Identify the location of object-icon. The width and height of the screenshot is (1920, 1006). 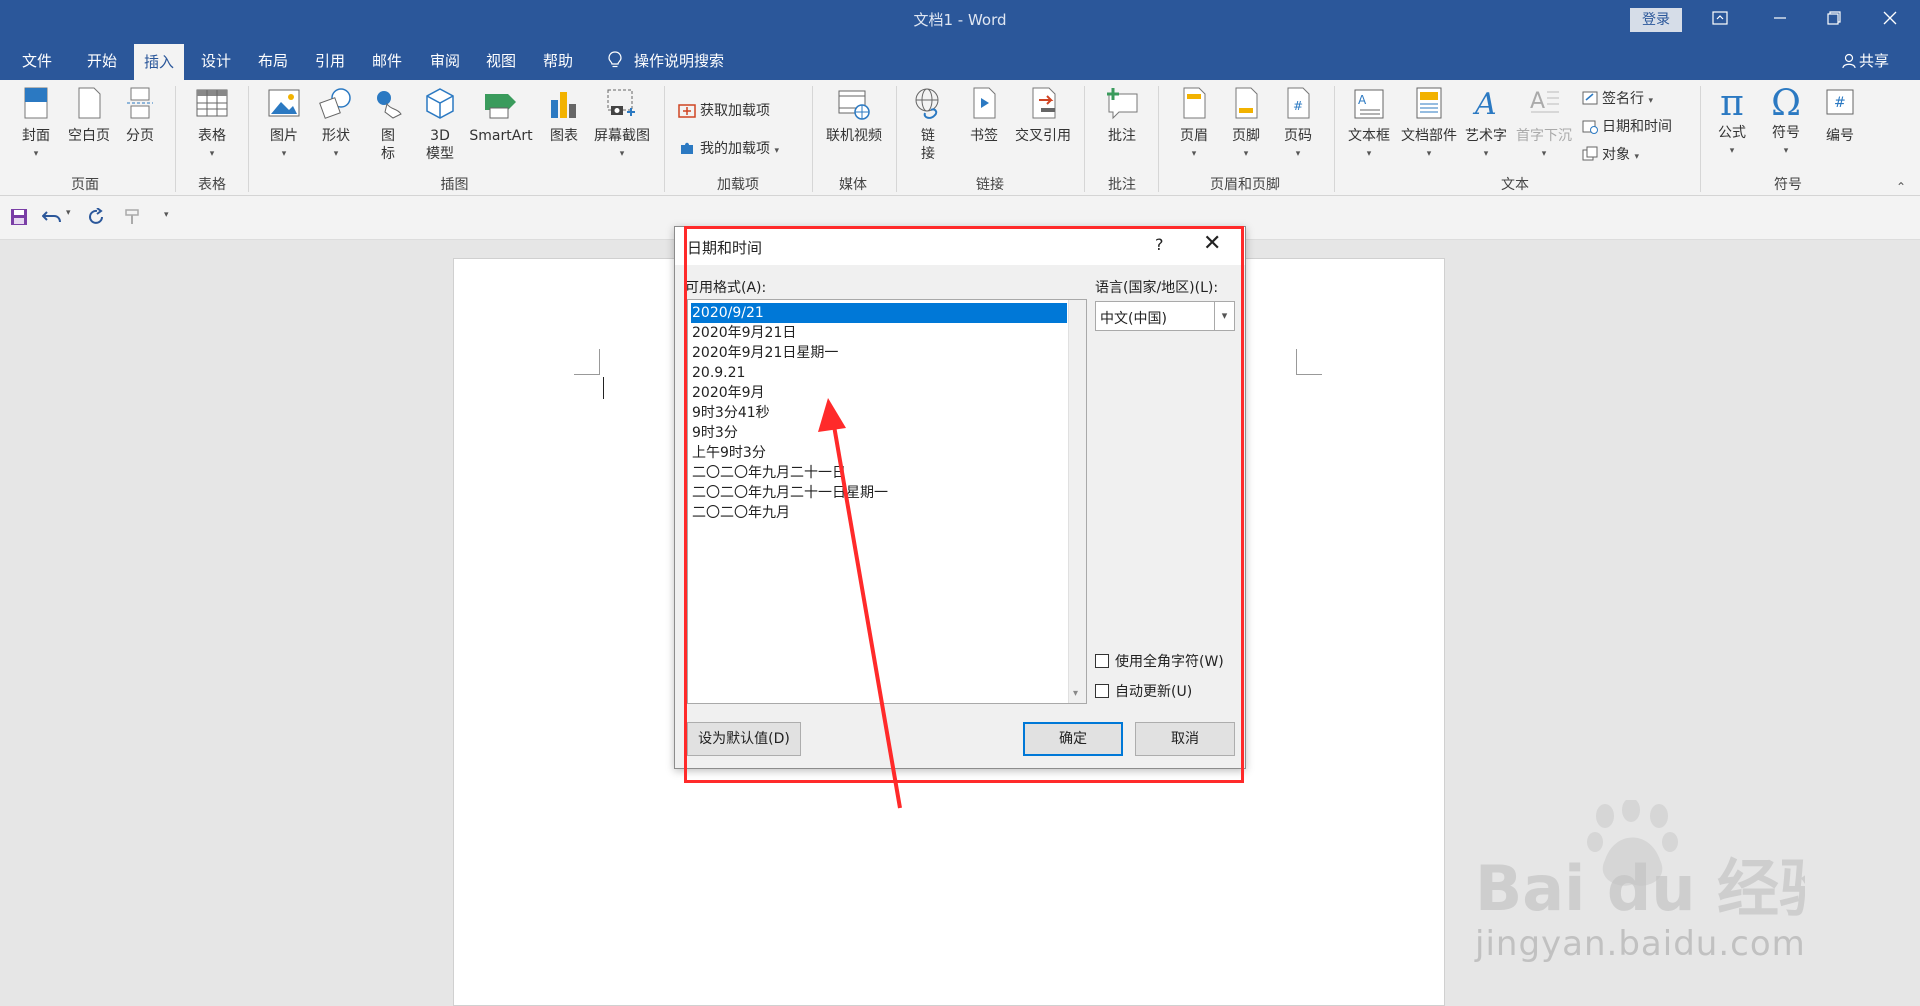
(1590, 153).